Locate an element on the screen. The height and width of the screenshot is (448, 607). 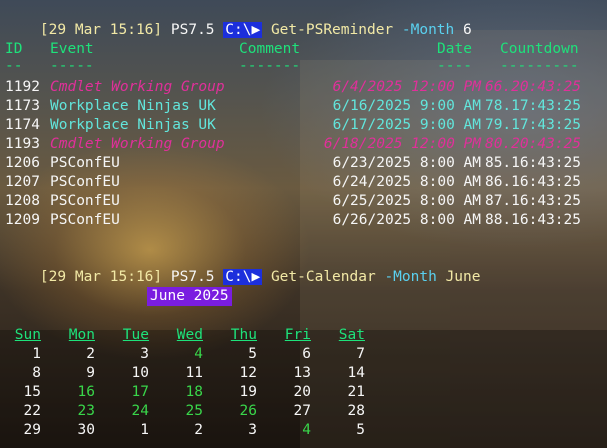
row-date: 6/16/2025 9:00 AM is located at coordinates (406, 106).